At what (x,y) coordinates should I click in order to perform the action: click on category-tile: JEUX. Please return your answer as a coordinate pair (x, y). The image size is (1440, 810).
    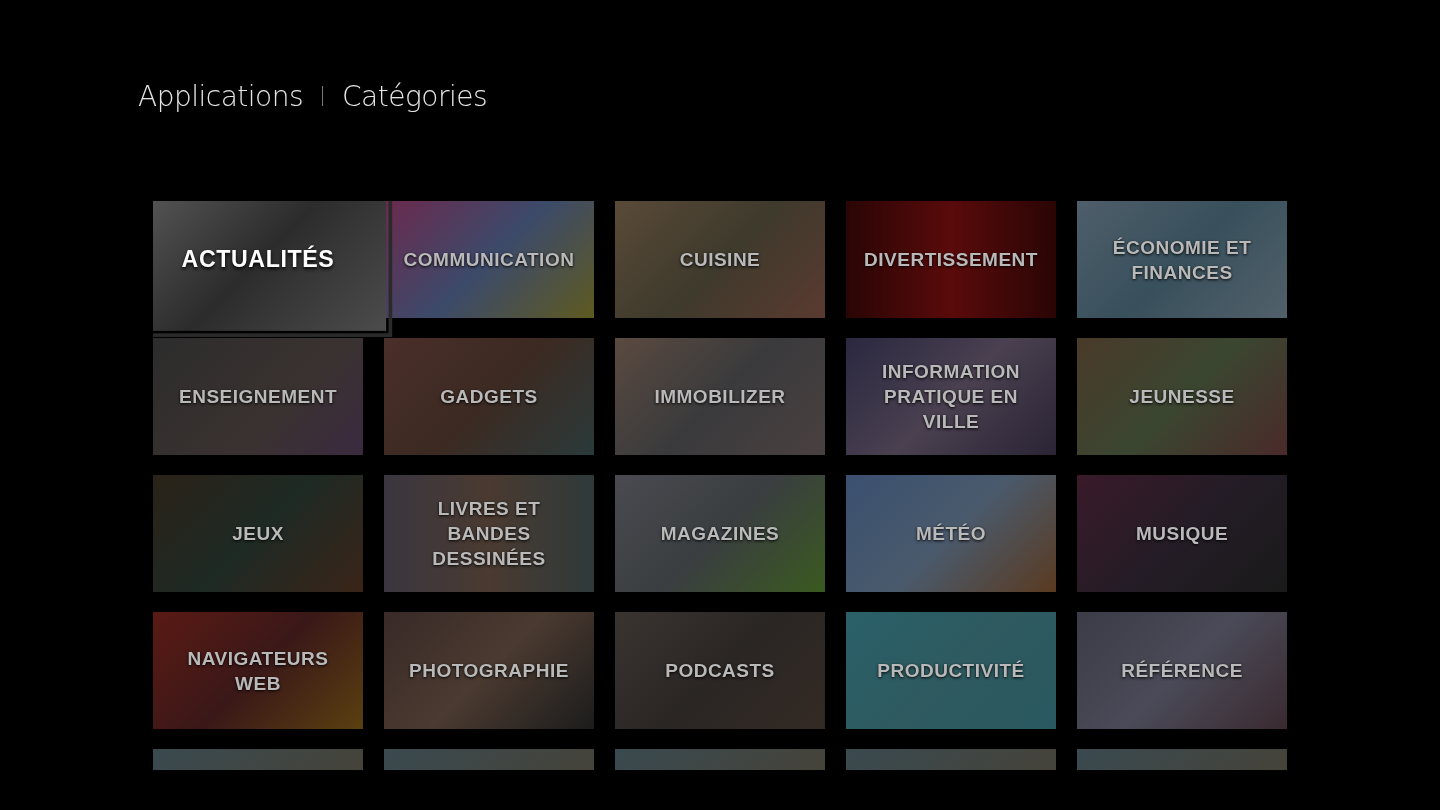
    Looking at the image, I should click on (258, 533).